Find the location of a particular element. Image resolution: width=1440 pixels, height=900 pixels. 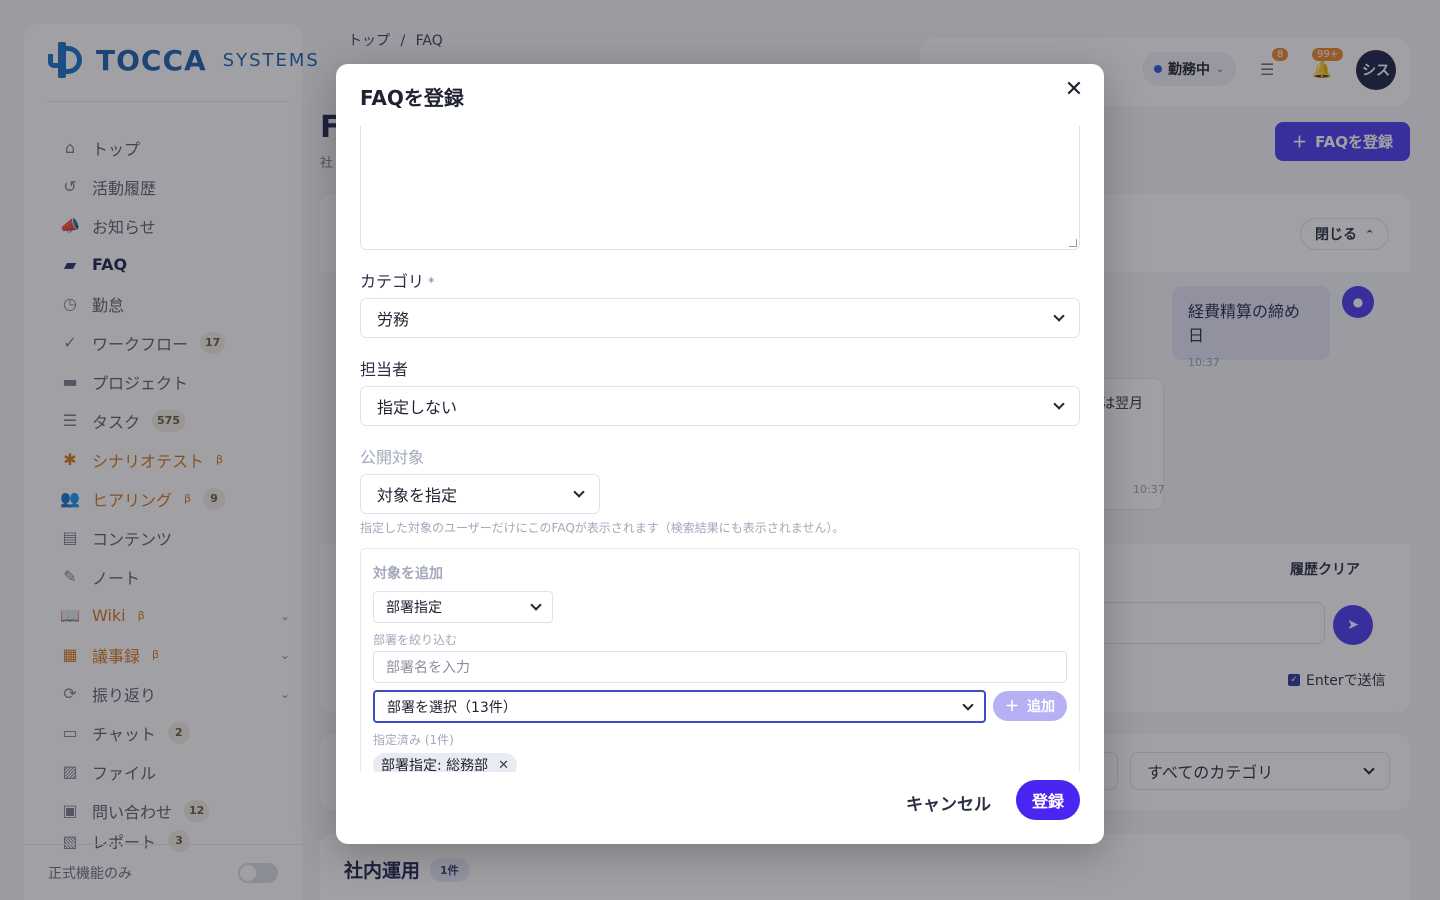

cancel-button: キャンセル is located at coordinates (948, 802).